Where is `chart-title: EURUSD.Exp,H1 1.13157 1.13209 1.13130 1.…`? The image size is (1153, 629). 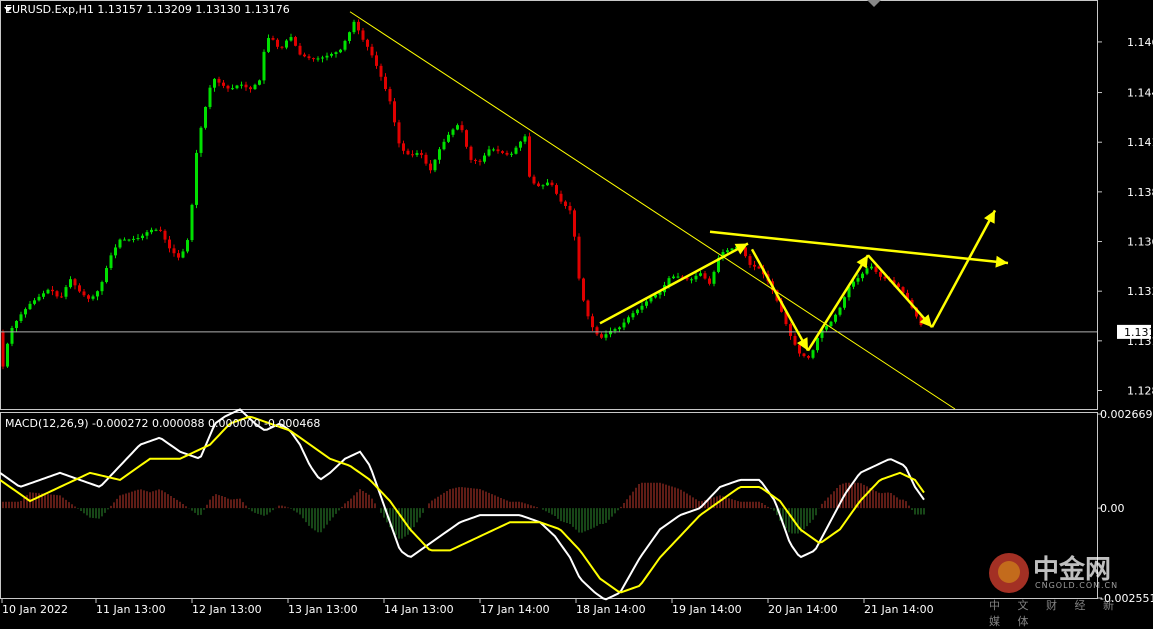 chart-title: EURUSD.Exp,H1 1.13157 1.13209 1.13130 1.… is located at coordinates (147, 9).